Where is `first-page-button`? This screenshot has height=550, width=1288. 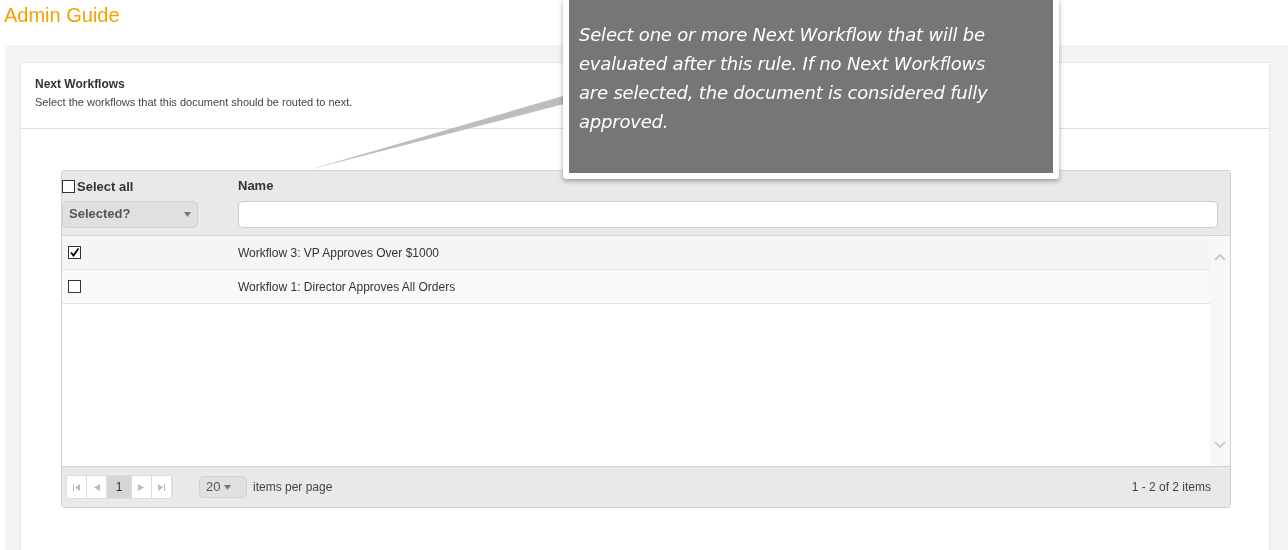 first-page-button is located at coordinates (77, 487).